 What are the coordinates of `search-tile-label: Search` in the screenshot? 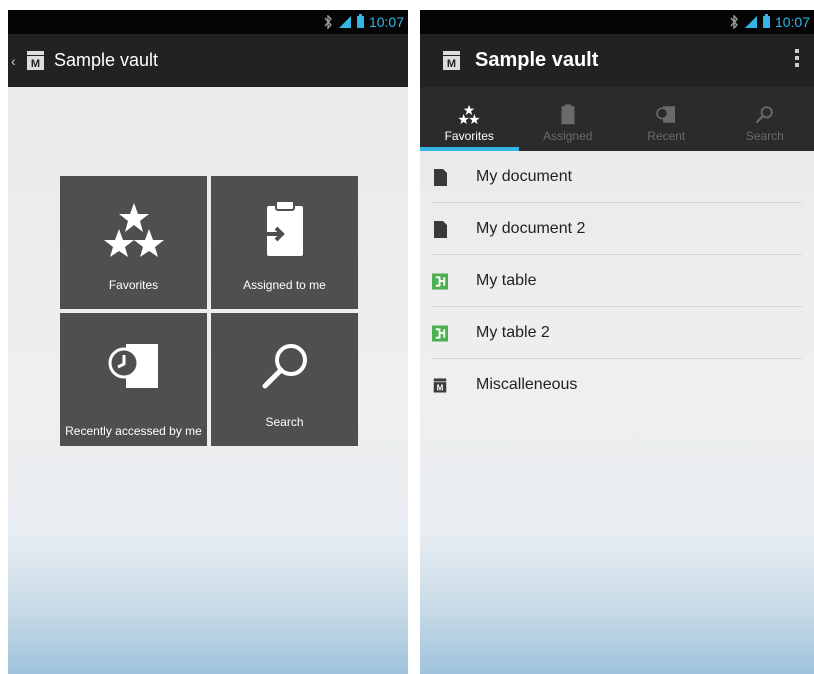 It's located at (284, 422).